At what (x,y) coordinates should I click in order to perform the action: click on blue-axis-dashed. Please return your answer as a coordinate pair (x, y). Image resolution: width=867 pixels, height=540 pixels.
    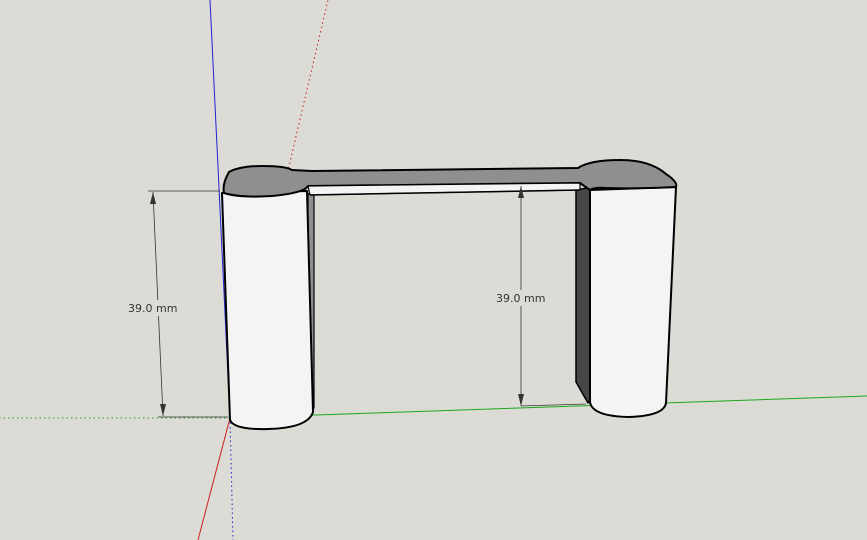
    Looking at the image, I should click on (231, 478).